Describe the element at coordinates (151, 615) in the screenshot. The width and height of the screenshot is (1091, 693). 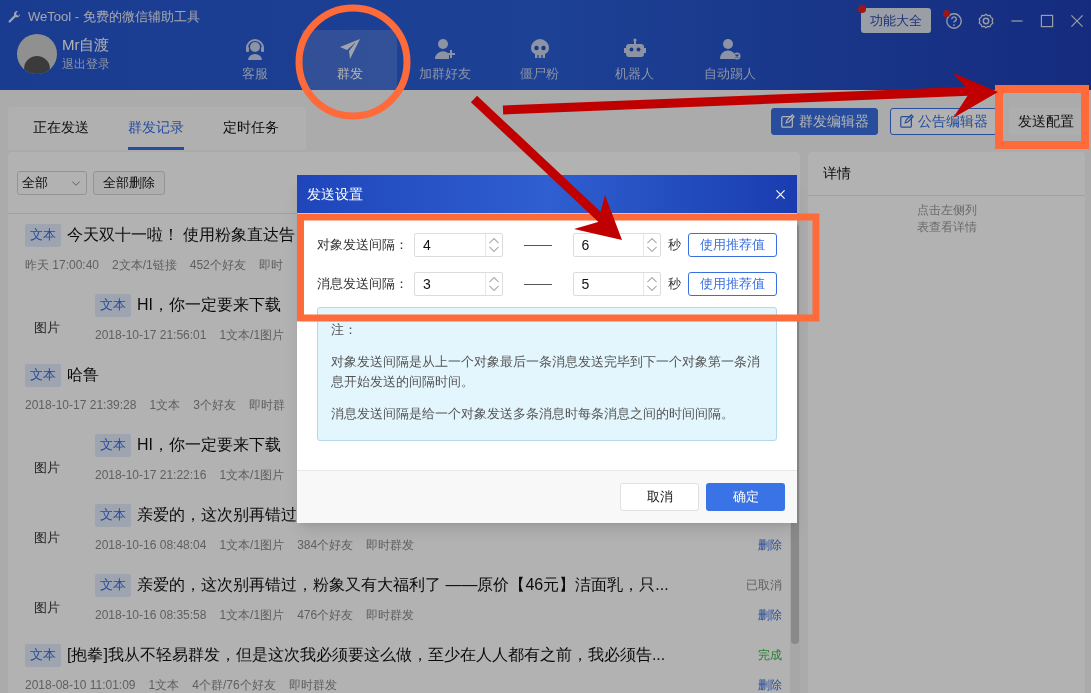
I see `record-meta: 2018-10-16 08:35:58` at that location.